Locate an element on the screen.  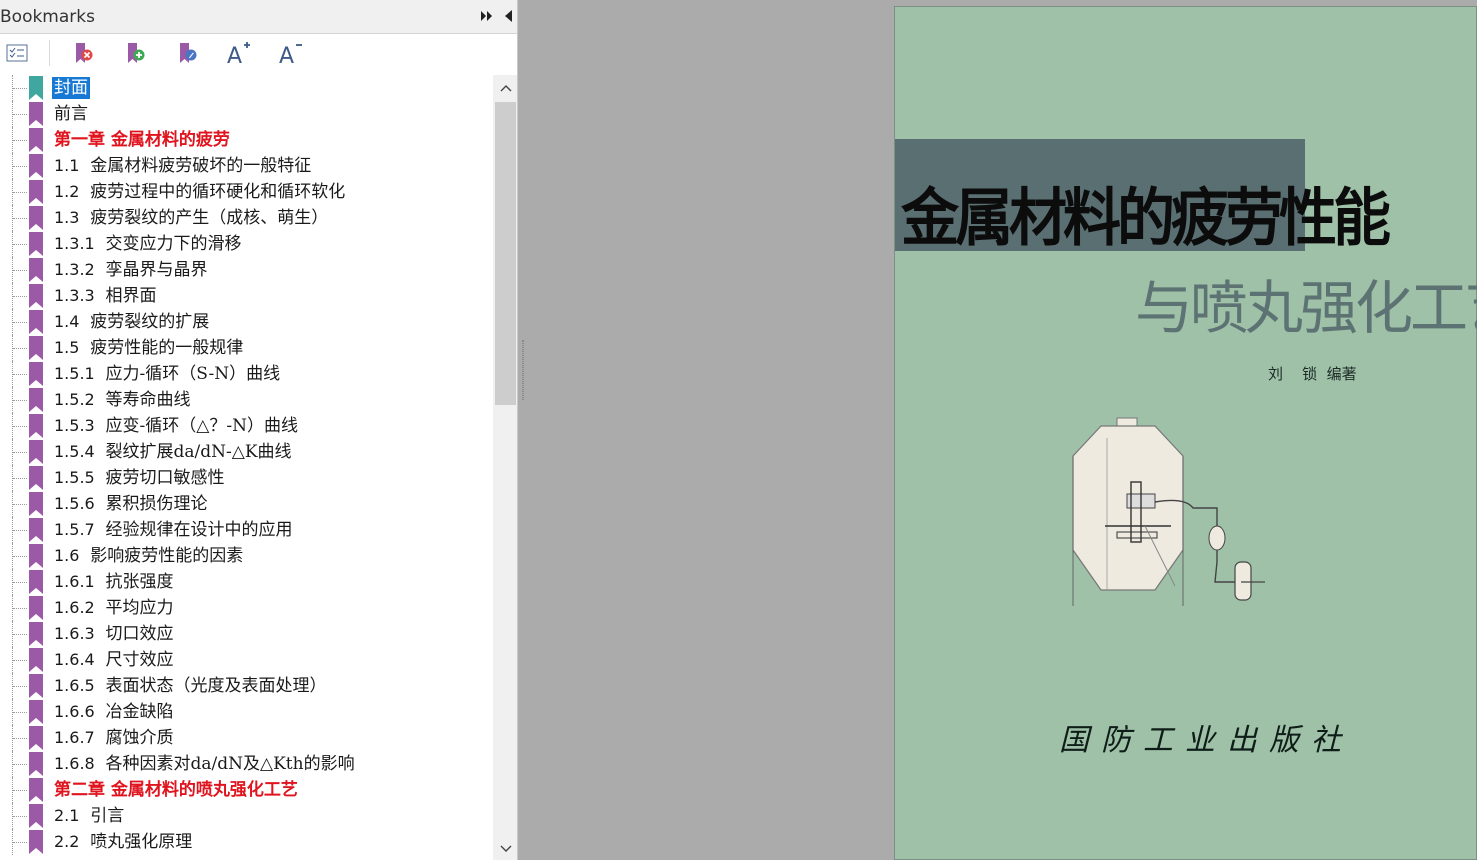
bookmark-label: 1.6.3 切口效应 is located at coordinates (114, 634).